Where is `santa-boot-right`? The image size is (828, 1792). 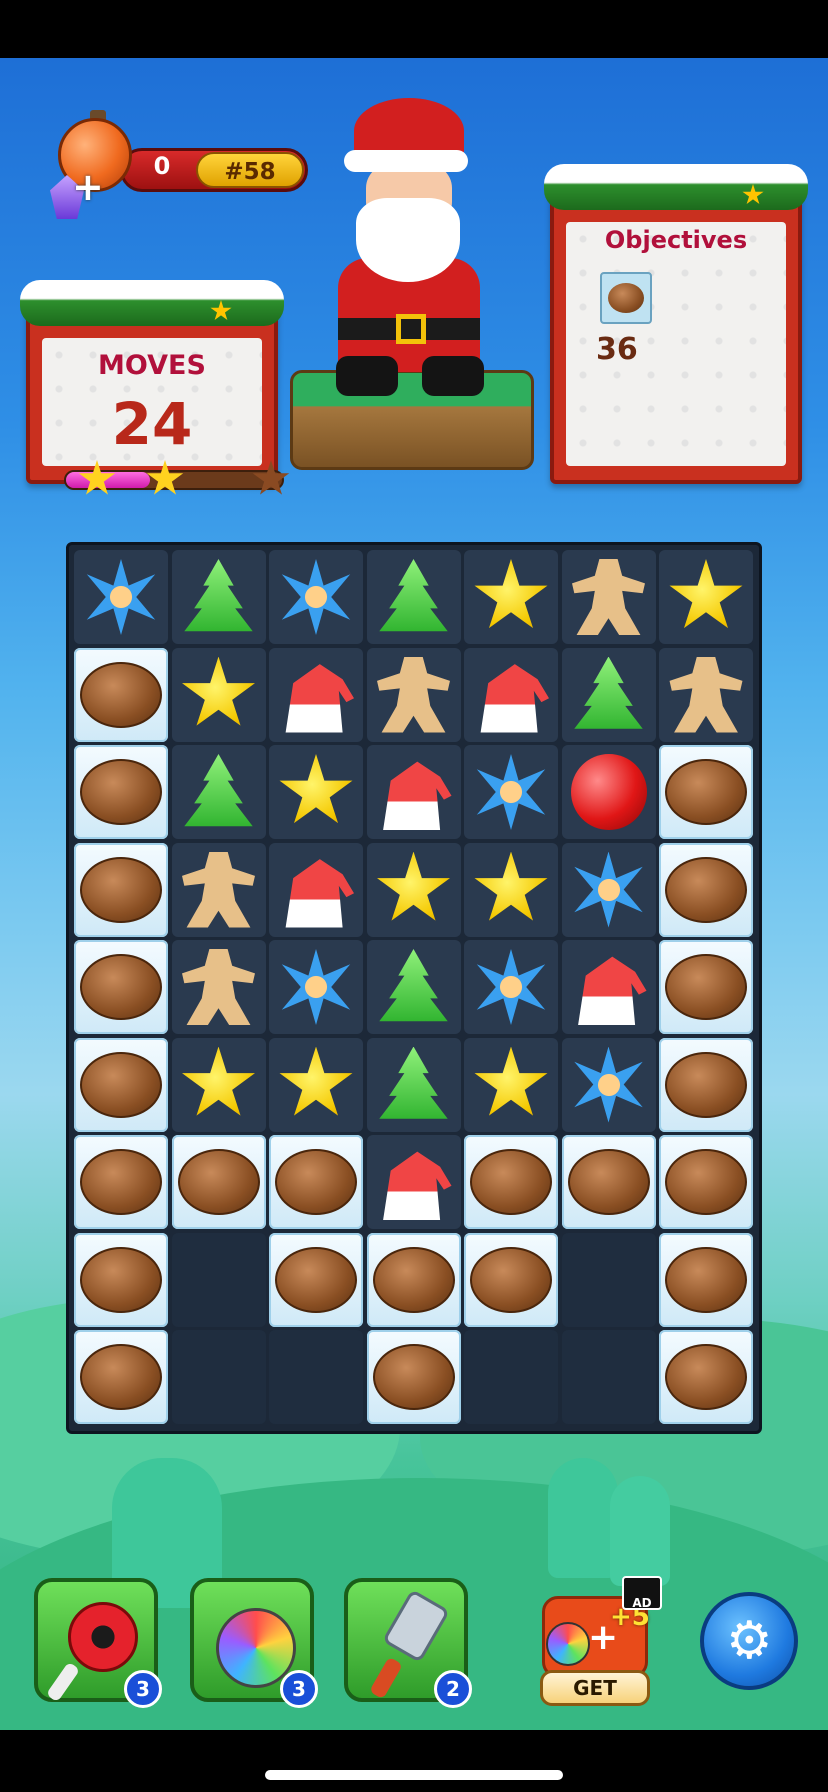 santa-boot-right is located at coordinates (453, 376).